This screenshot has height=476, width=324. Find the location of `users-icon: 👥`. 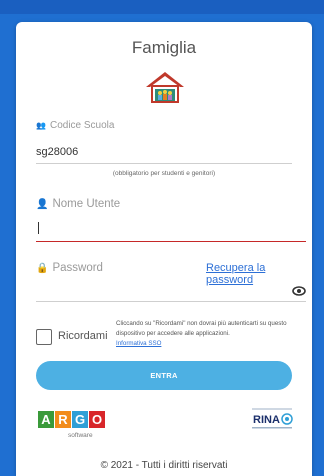

users-icon: 👥 is located at coordinates (41, 125).